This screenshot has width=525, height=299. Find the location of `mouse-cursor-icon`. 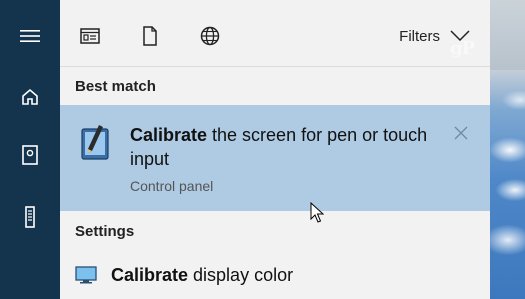

mouse-cursor-icon is located at coordinates (317, 212).